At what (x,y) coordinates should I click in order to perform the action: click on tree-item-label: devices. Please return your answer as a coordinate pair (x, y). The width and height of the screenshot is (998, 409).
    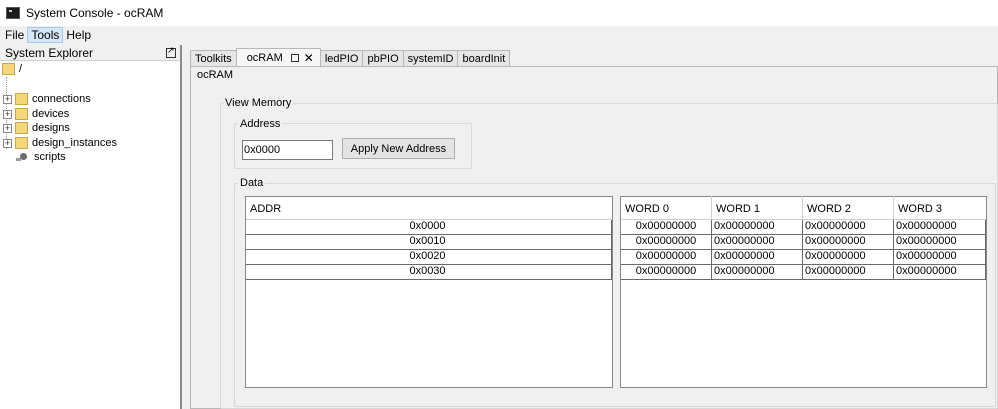
    Looking at the image, I should click on (51, 114).